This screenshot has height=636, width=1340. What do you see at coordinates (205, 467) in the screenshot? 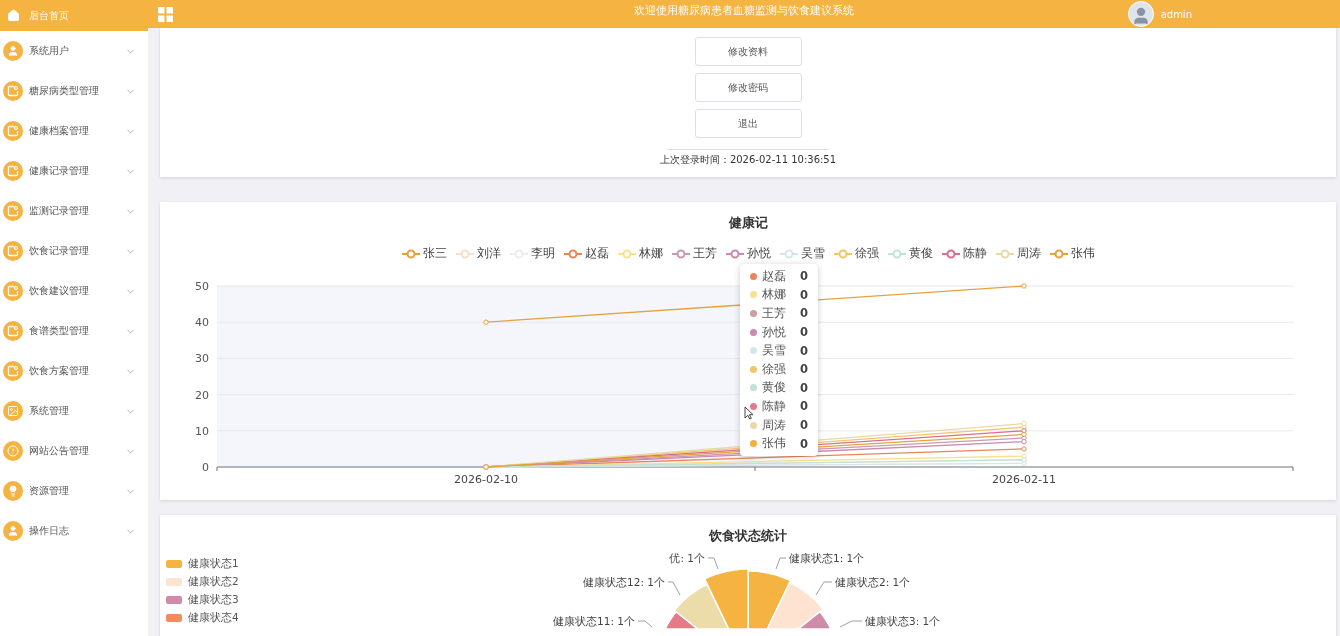
I see `y-tick-label: 0` at bounding box center [205, 467].